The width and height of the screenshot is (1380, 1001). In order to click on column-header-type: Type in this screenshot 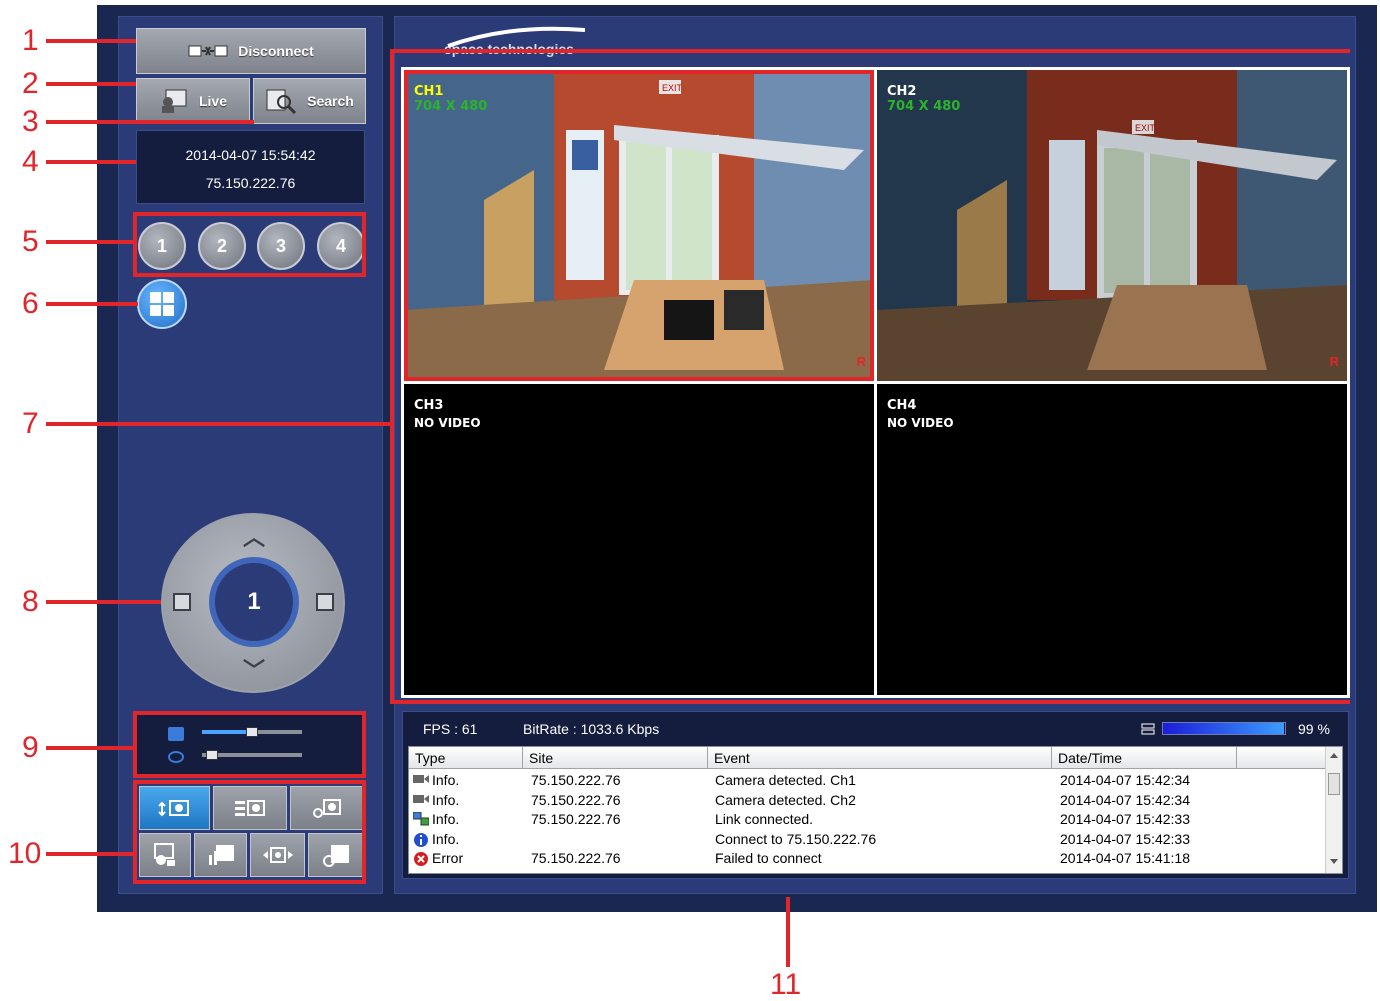, I will do `click(466, 758)`.